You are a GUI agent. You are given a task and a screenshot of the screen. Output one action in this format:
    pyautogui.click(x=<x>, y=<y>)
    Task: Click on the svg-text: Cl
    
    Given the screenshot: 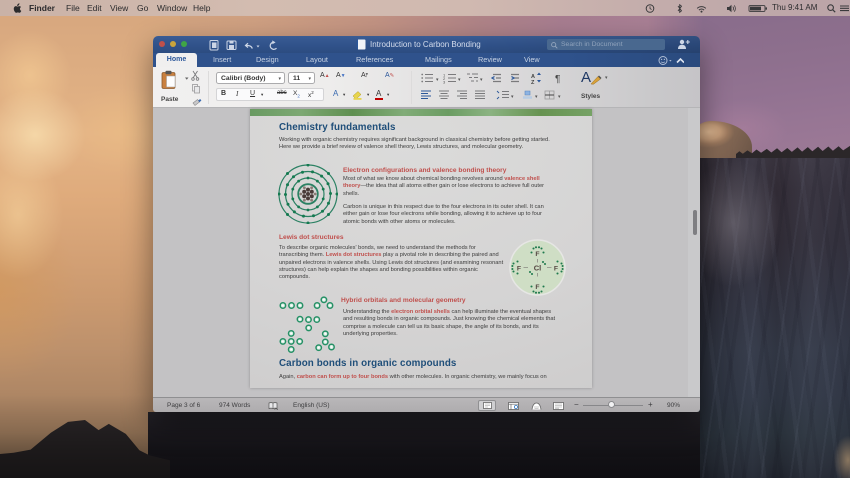 What is the action you would take?
    pyautogui.click(x=538, y=268)
    